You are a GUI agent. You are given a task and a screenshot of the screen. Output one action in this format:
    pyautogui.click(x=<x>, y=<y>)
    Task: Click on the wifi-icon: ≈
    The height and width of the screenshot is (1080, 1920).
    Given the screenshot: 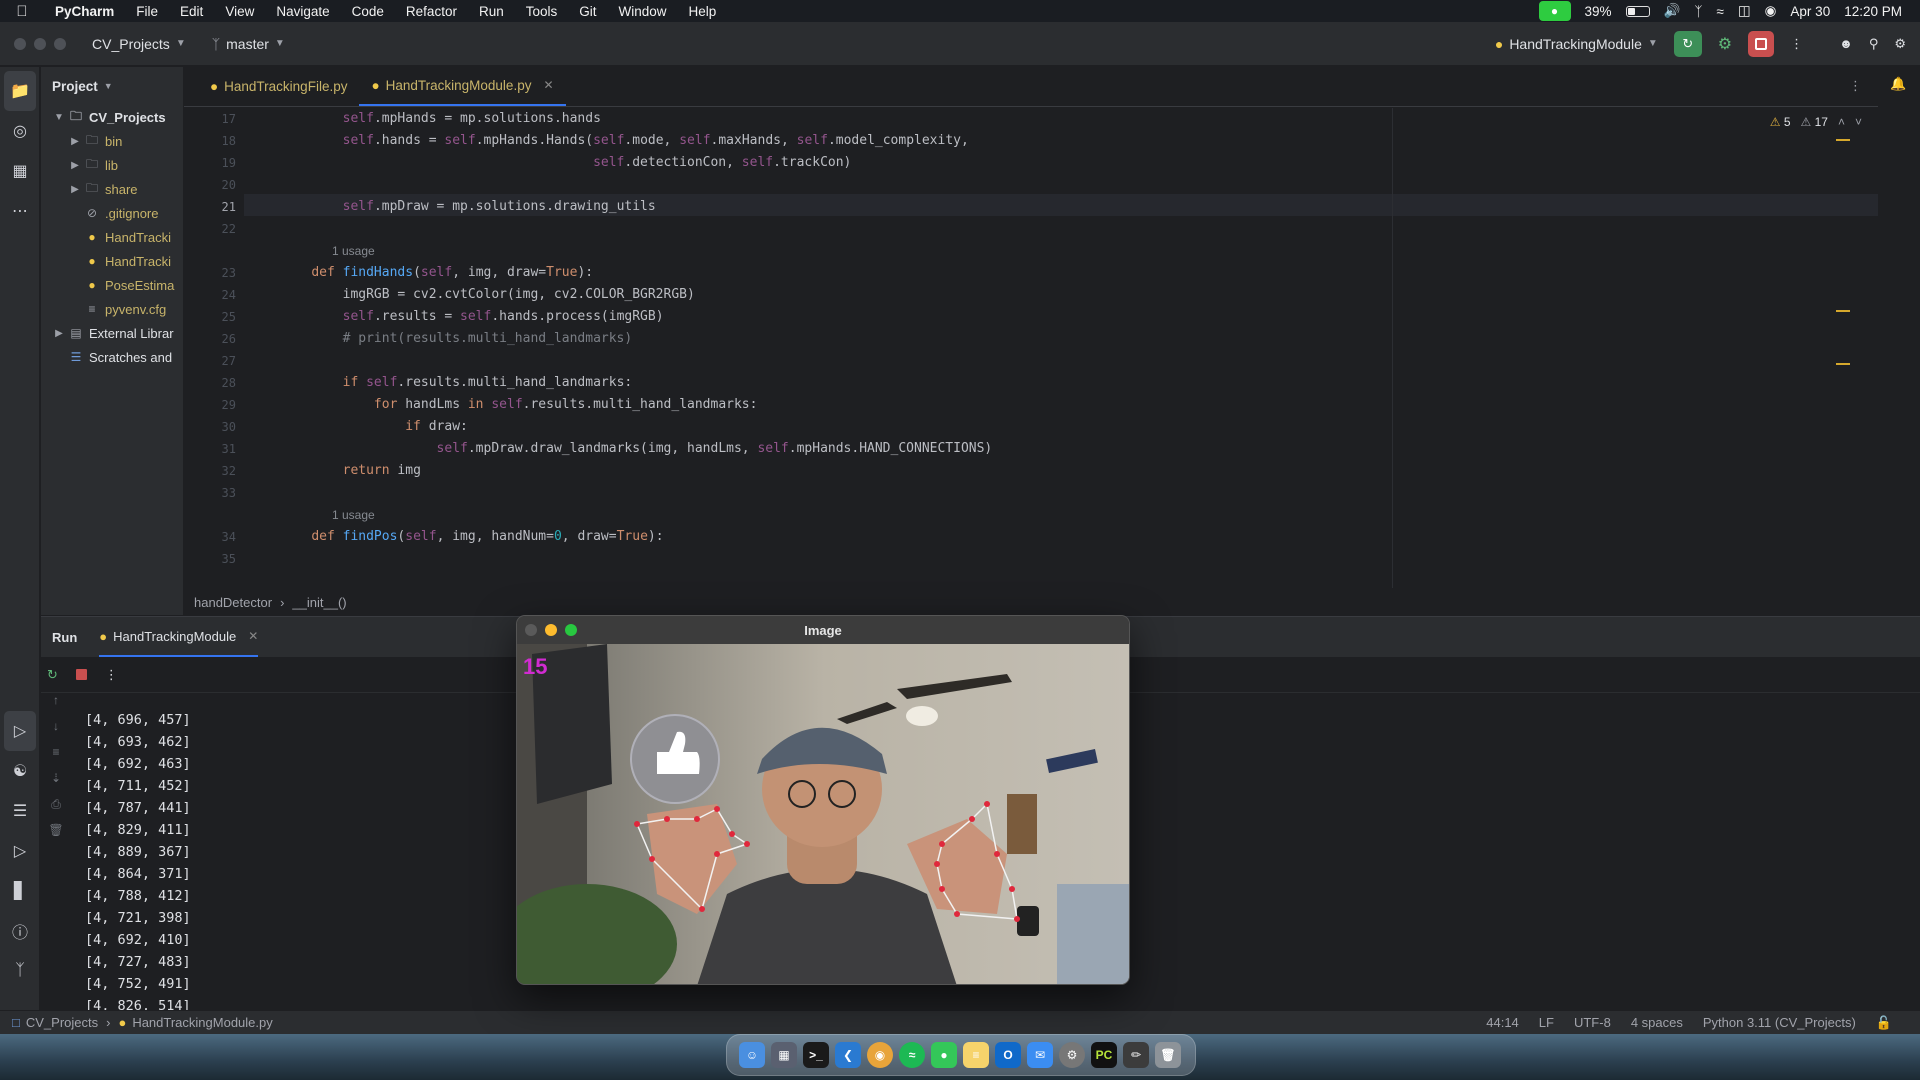 What is the action you would take?
    pyautogui.click(x=1719, y=11)
    